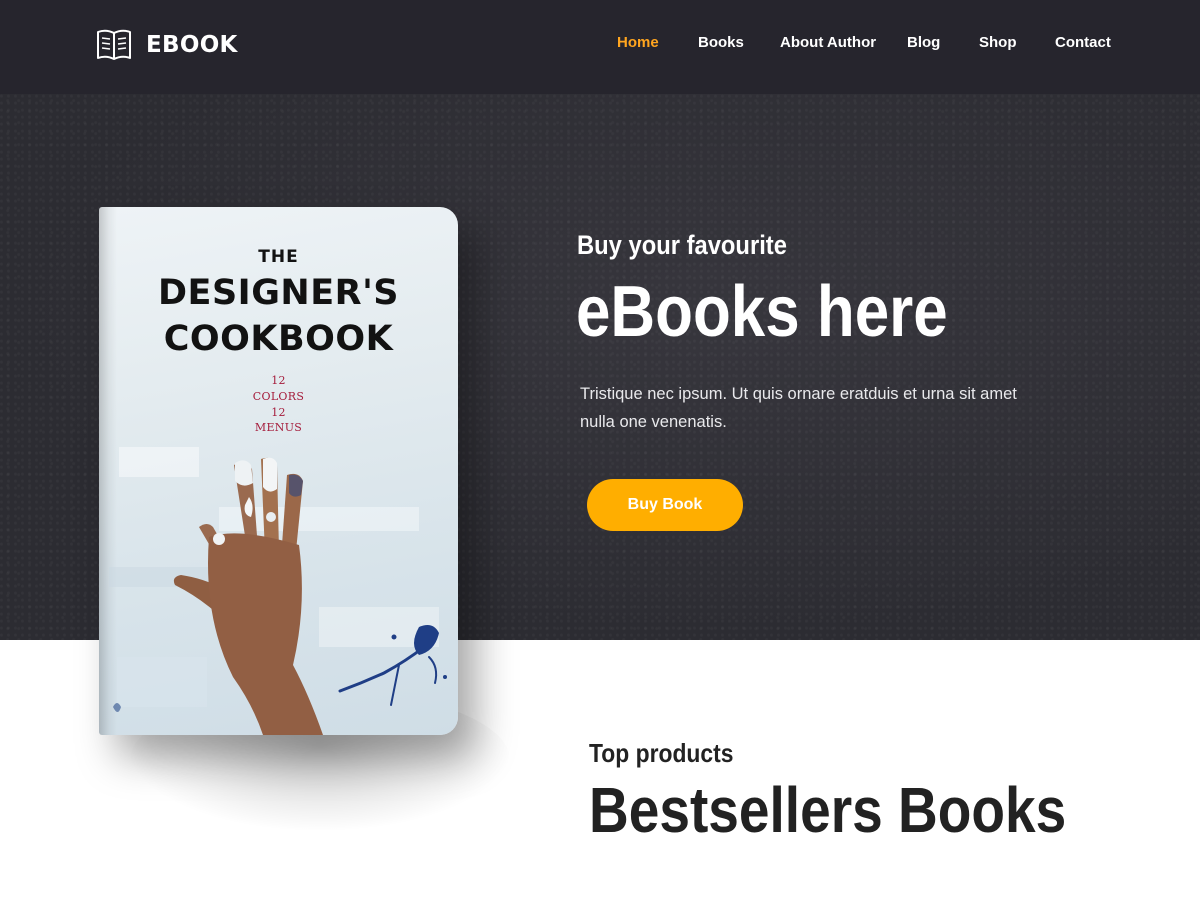  I want to click on hero-title: eBooks here, so click(762, 312).